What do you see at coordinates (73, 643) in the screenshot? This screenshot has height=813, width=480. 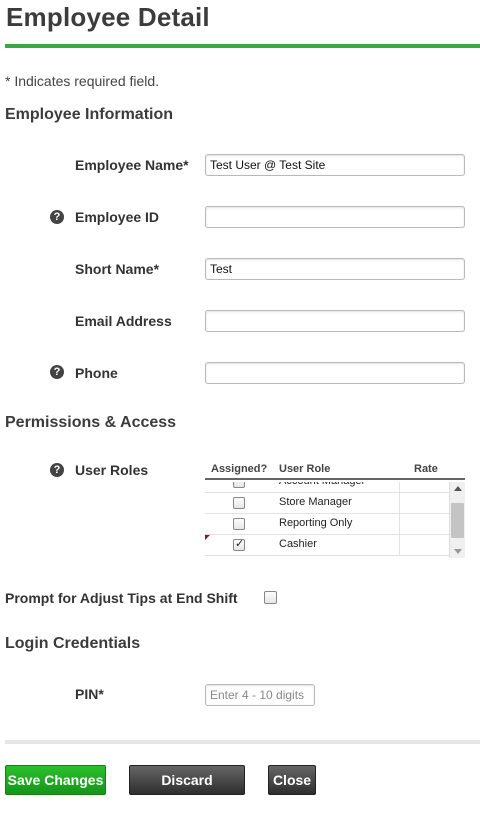 I see `section-heading-login-credentials: Login Credentials` at bounding box center [73, 643].